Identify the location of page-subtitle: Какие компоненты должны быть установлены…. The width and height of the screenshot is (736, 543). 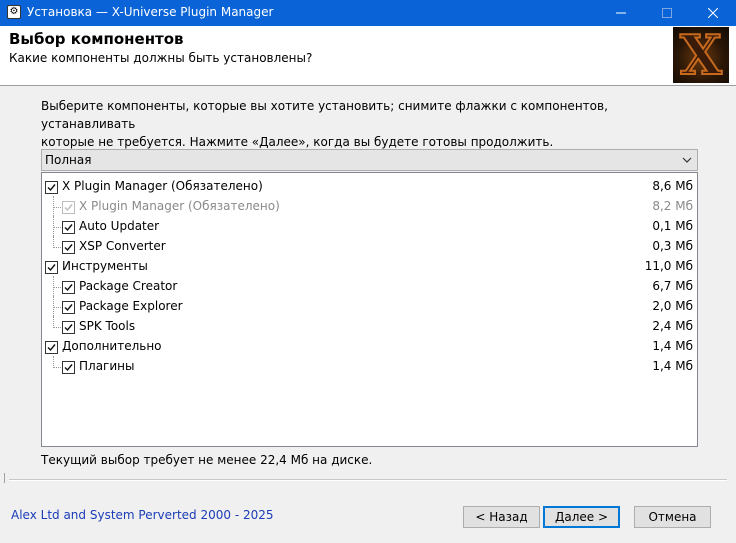
(161, 58).